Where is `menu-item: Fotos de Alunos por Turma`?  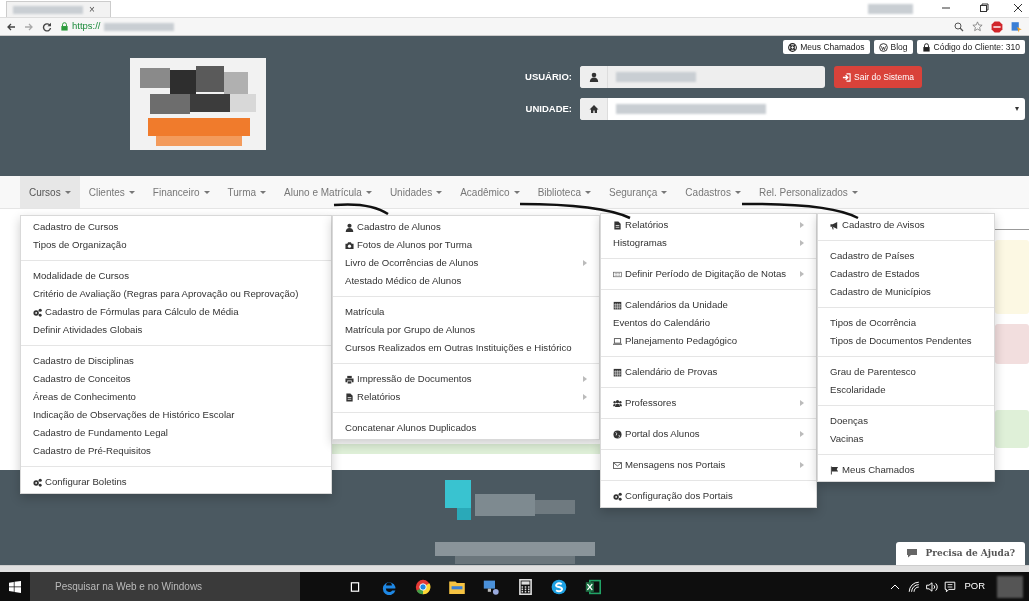 menu-item: Fotos de Alunos por Turma is located at coordinates (466, 245).